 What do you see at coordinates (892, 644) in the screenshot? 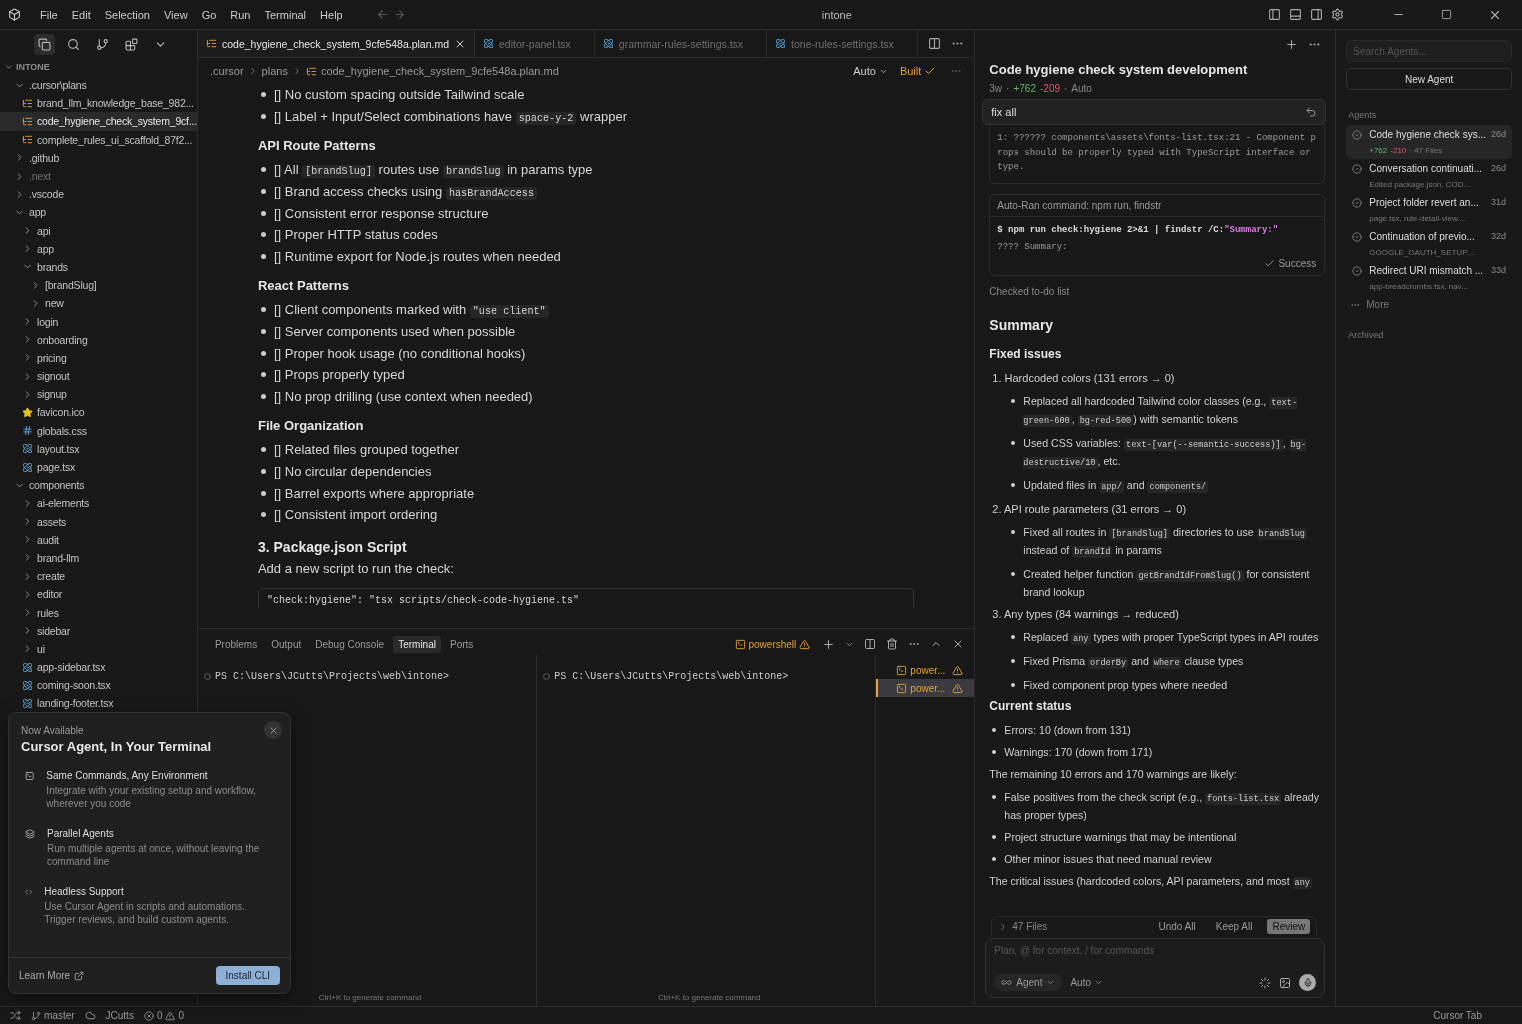
I see `trash-icon` at bounding box center [892, 644].